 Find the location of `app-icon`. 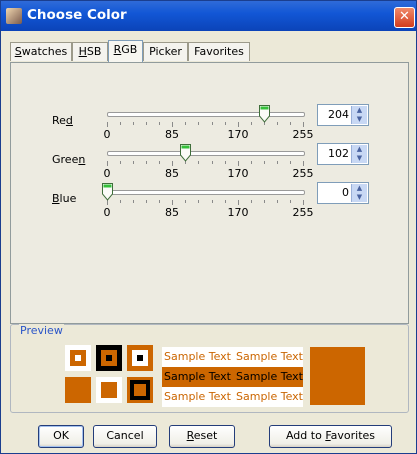

app-icon is located at coordinates (14, 16).